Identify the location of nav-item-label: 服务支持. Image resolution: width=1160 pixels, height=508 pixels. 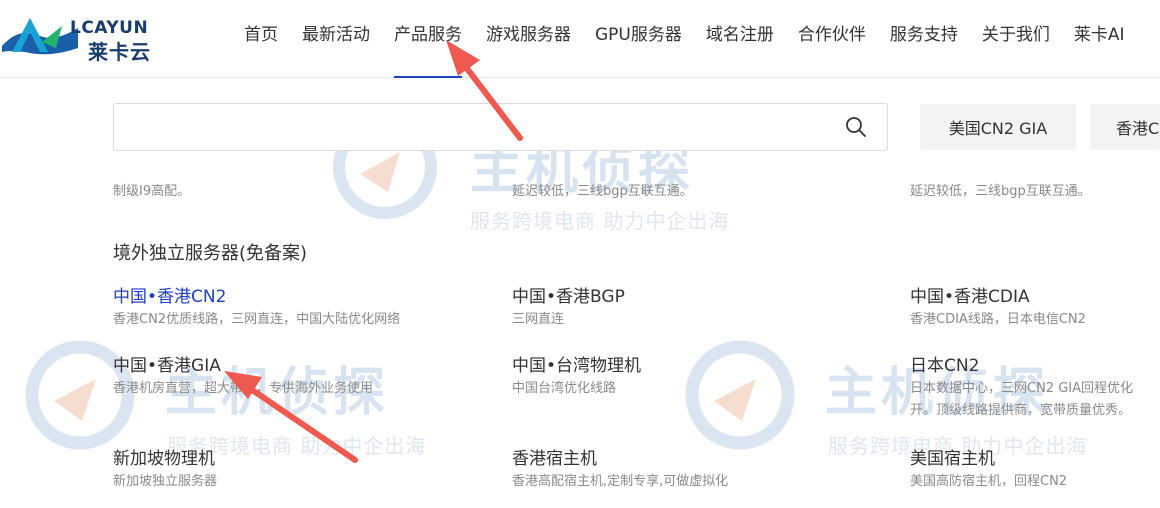
(923, 35).